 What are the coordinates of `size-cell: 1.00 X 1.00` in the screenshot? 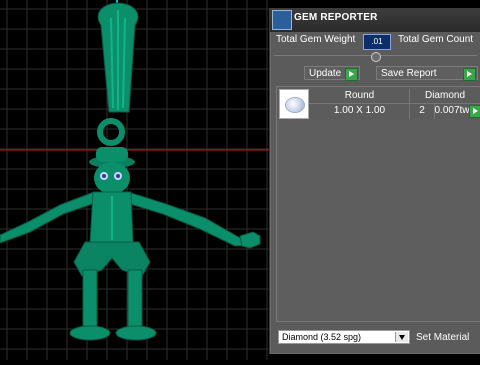 It's located at (359, 110).